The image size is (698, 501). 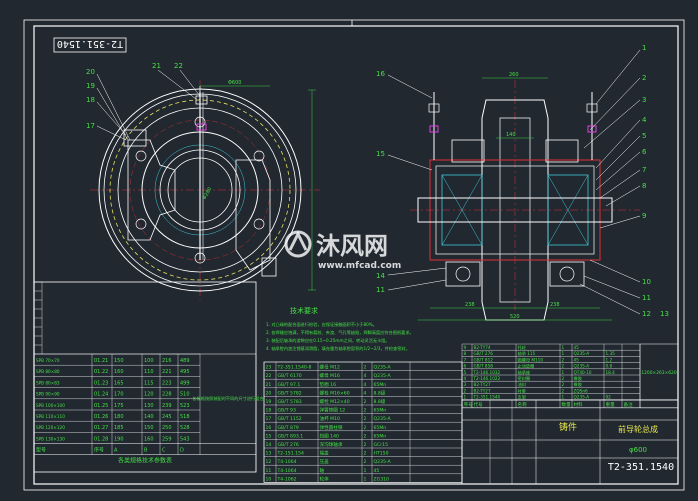 I want to click on dim-section-bottom-left: 238, so click(x=470, y=305).